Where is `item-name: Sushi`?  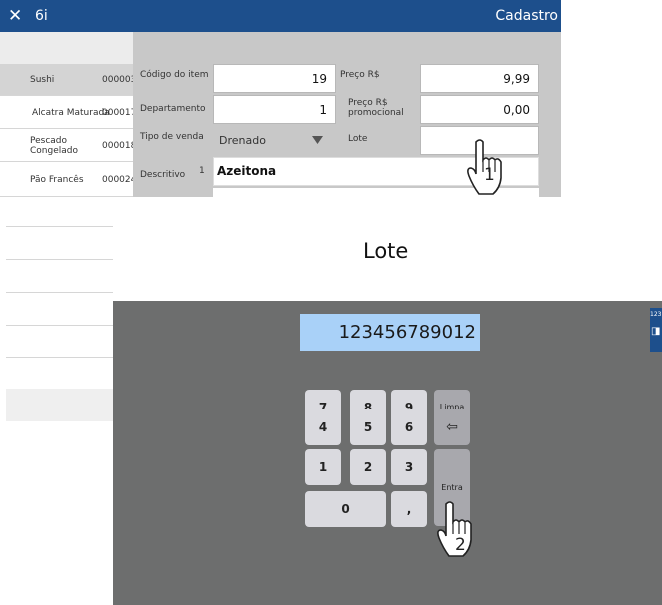 item-name: Sushi is located at coordinates (42, 79).